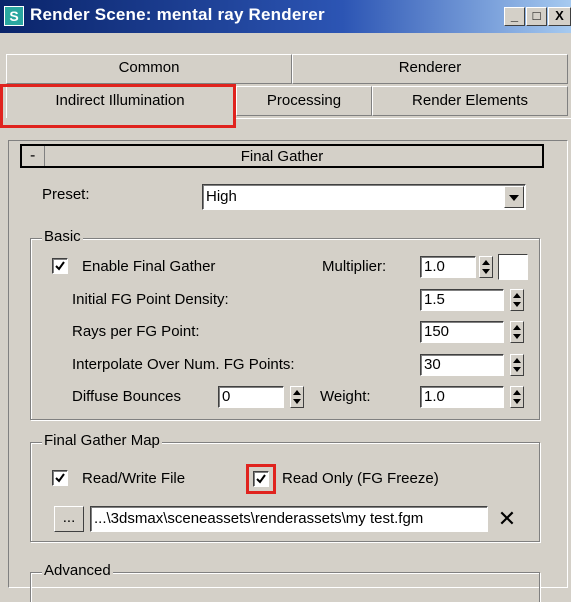 The width and height of the screenshot is (571, 602). I want to click on interpolate-label: Interpolate Over Num. FG Points:, so click(183, 364).